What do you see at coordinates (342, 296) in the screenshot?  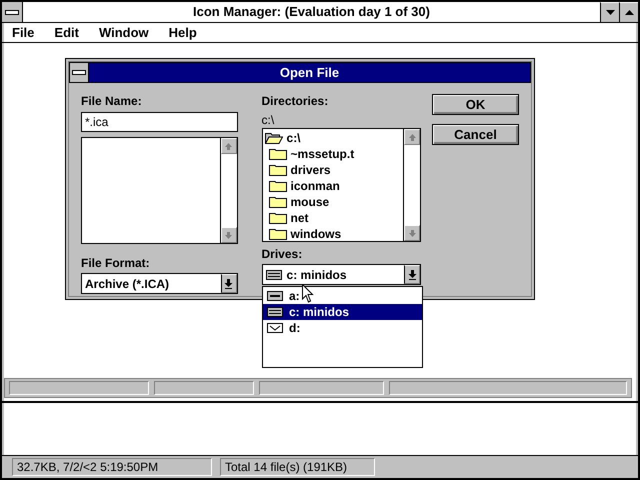 I see `drive-option: a:` at bounding box center [342, 296].